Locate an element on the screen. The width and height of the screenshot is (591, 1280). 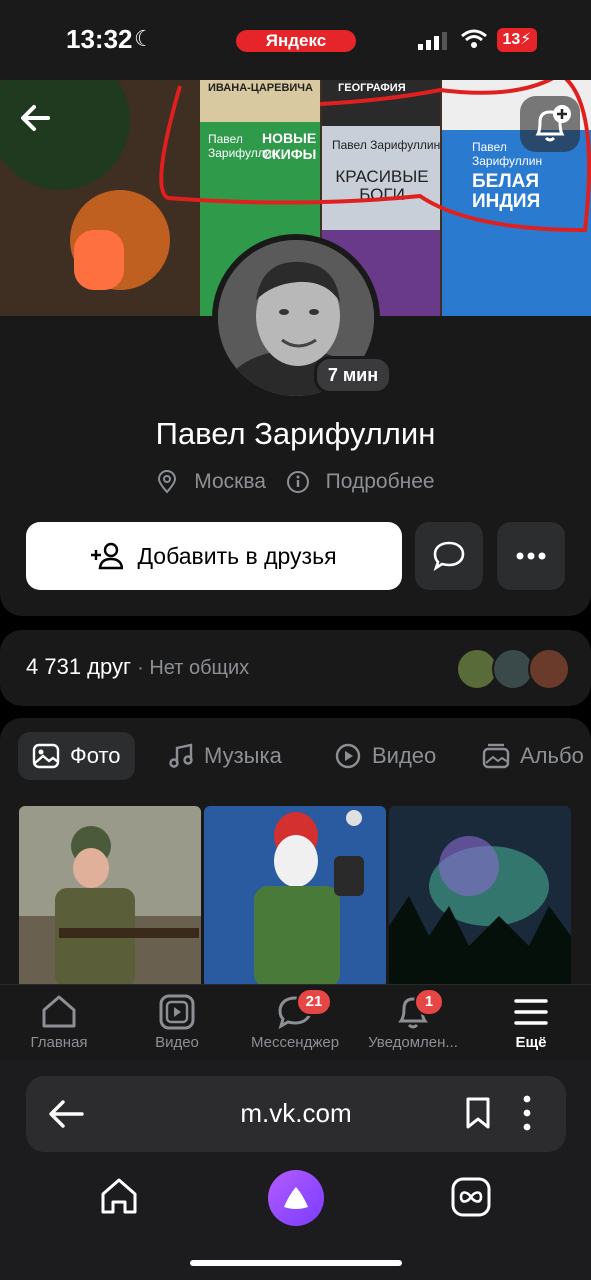
tabs-button is located at coordinates (471, 1199).